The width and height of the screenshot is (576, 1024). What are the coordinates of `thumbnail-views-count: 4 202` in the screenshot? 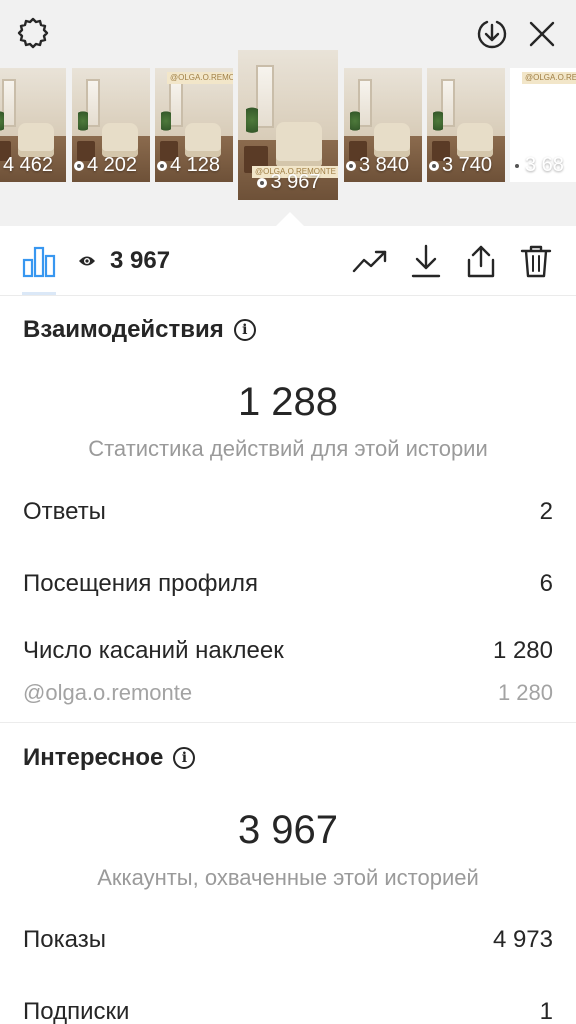 It's located at (112, 165).